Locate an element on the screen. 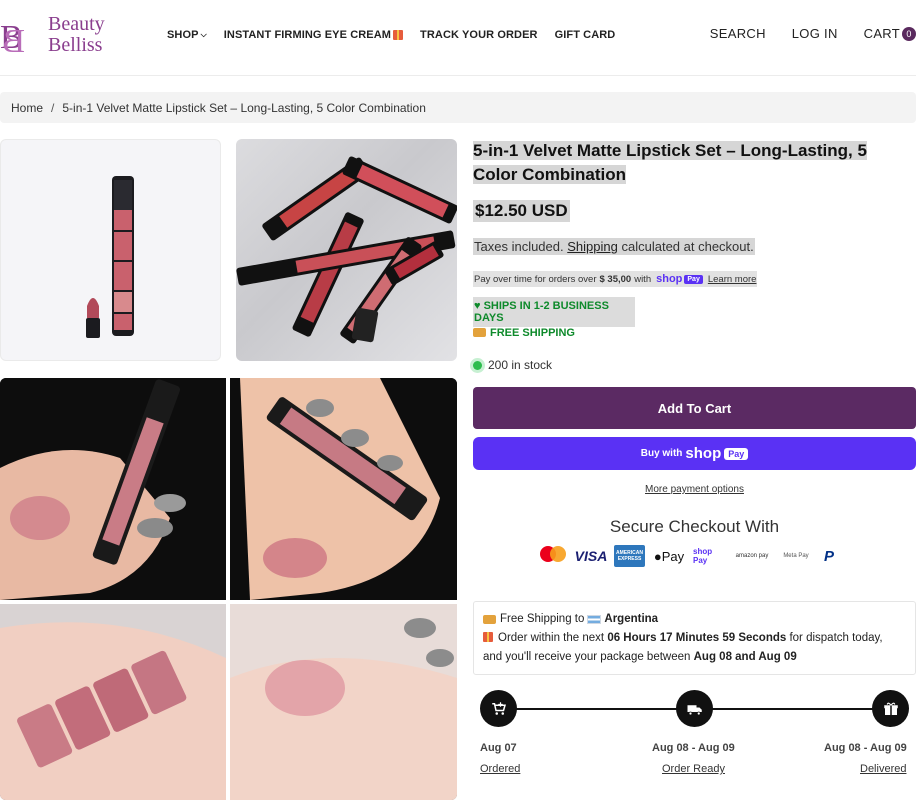 This screenshot has height=800, width=916. apple-pay-icon: ● Pay is located at coordinates (669, 556).